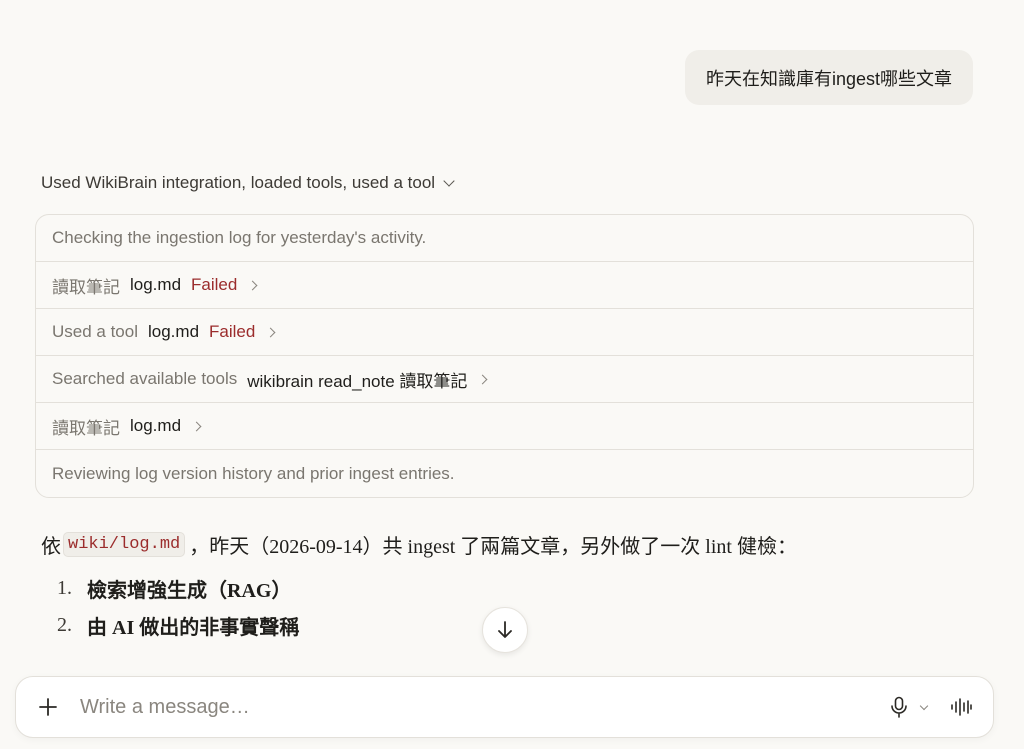 The width and height of the screenshot is (1024, 749). What do you see at coordinates (519, 588) in the screenshot?
I see `list-item: 1. 檢索增強生成（RAG）` at bounding box center [519, 588].